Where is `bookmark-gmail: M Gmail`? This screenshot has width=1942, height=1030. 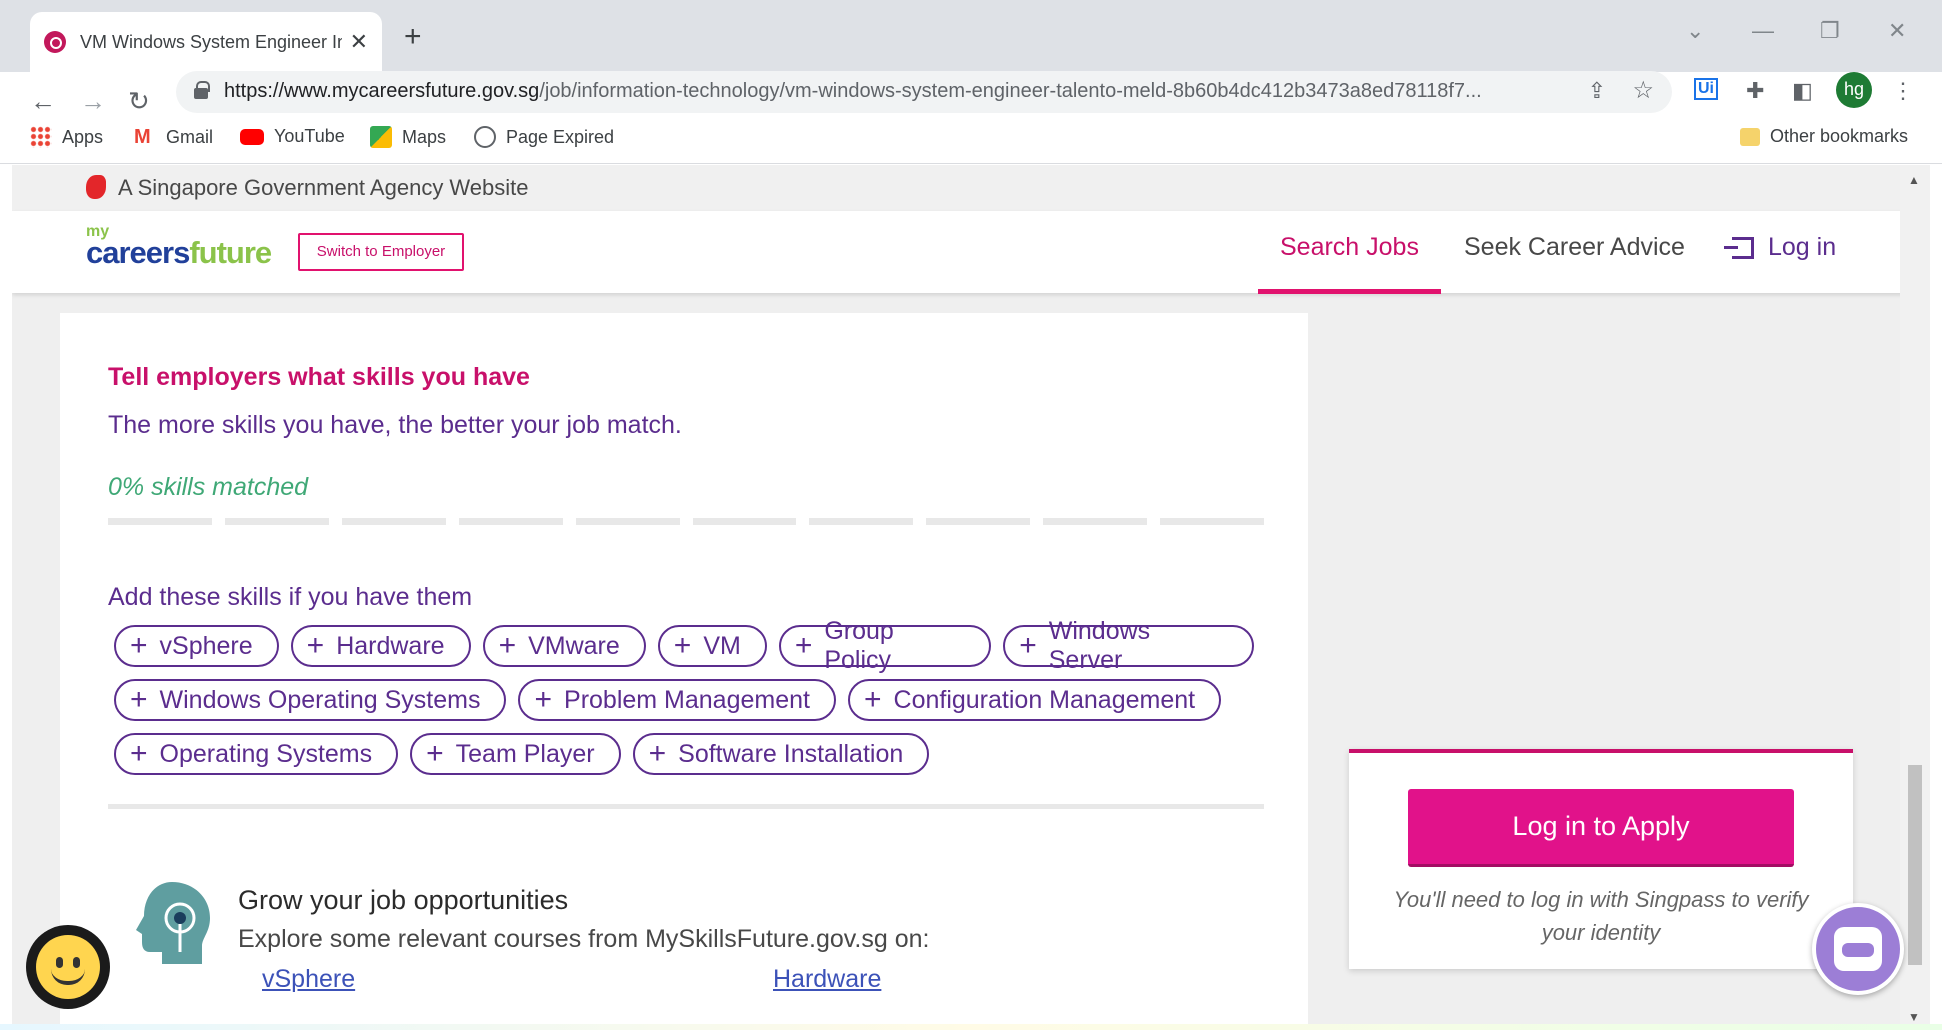
bookmark-gmail: M Gmail is located at coordinates (173, 137).